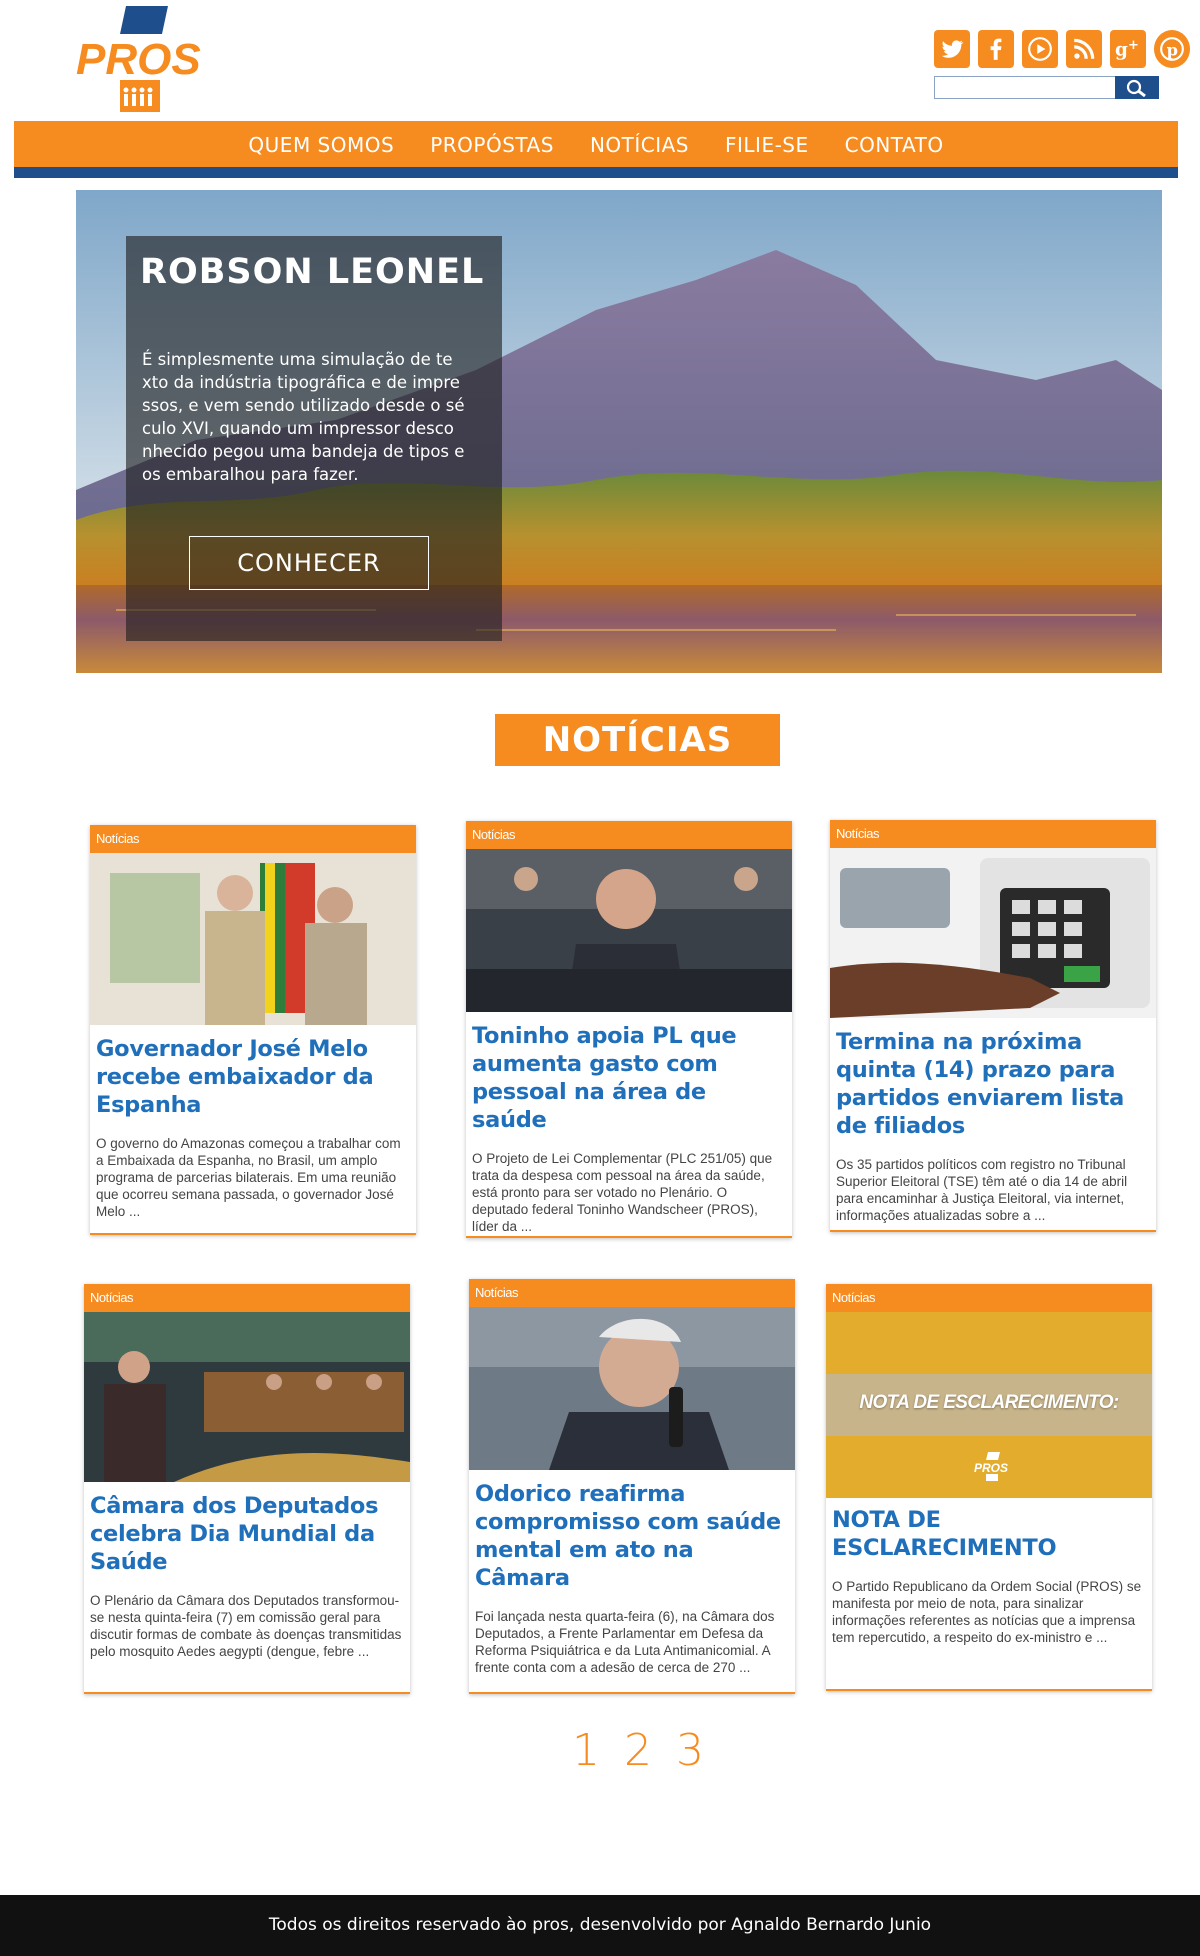 The height and width of the screenshot is (1956, 1200). I want to click on nav-filie-se: FILIE-SE, so click(767, 145).